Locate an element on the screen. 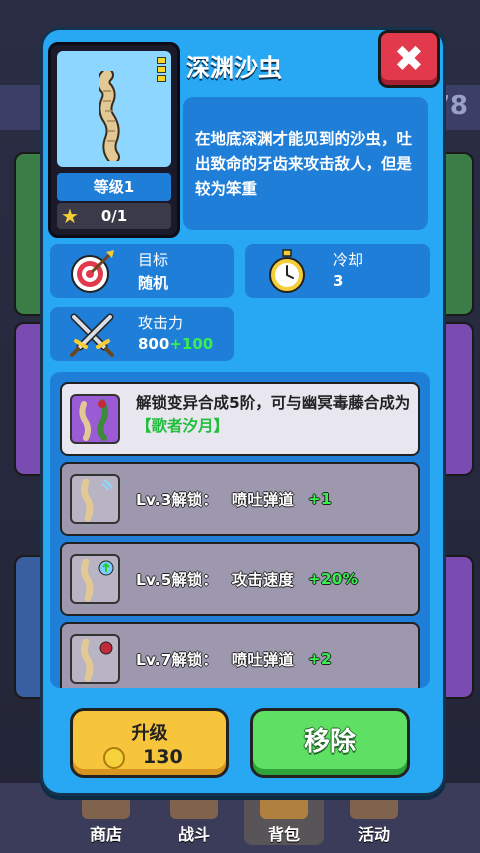 This screenshot has width=480, height=853. attack-bonus: +100 is located at coordinates (191, 344).